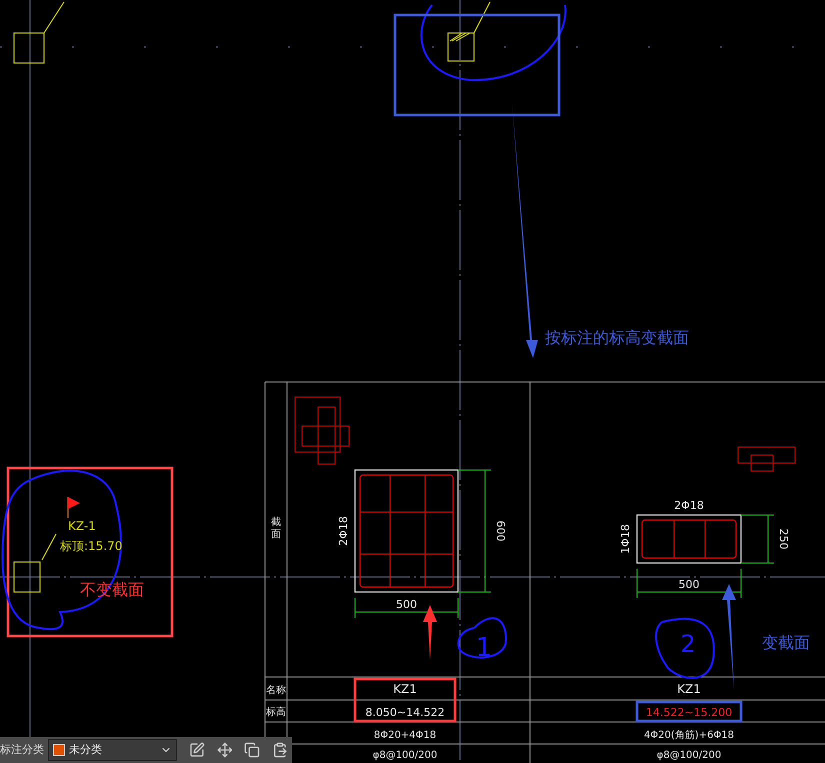 The height and width of the screenshot is (763, 825). I want to click on rebar-spec: 4Φ20(角筋)+6Φ18, so click(689, 735).